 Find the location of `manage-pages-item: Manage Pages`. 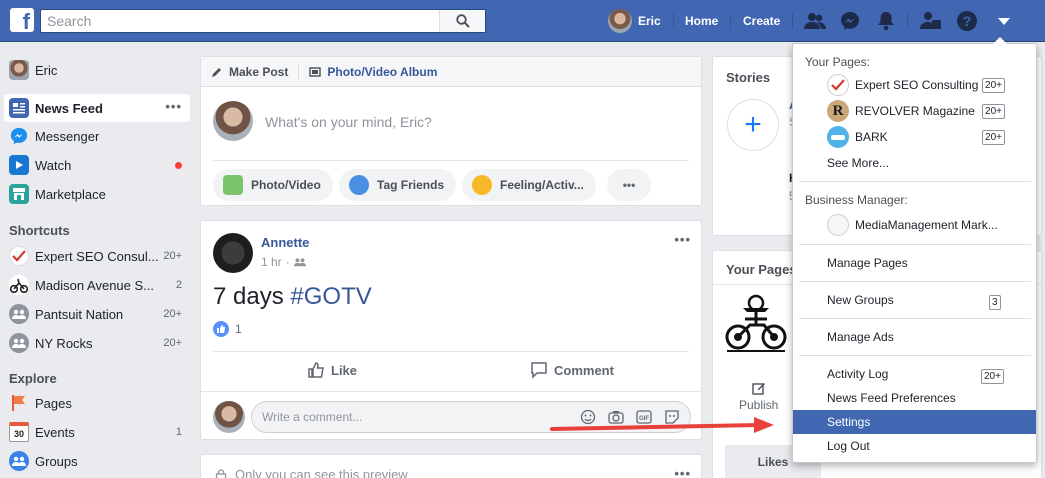

manage-pages-item: Manage Pages is located at coordinates (867, 263).